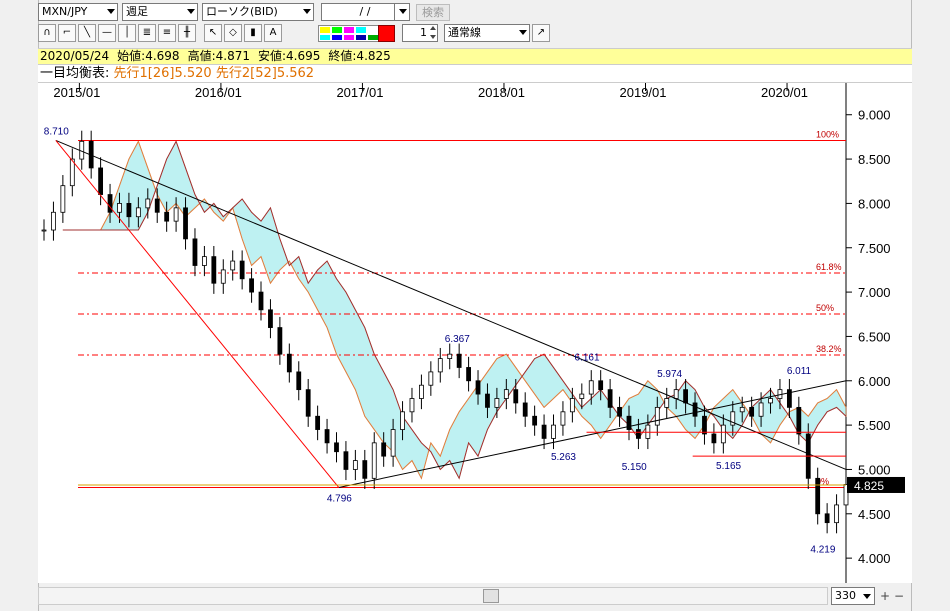 Image resolution: width=950 pixels, height=611 pixels. I want to click on eraser-icon: ◇, so click(233, 33).